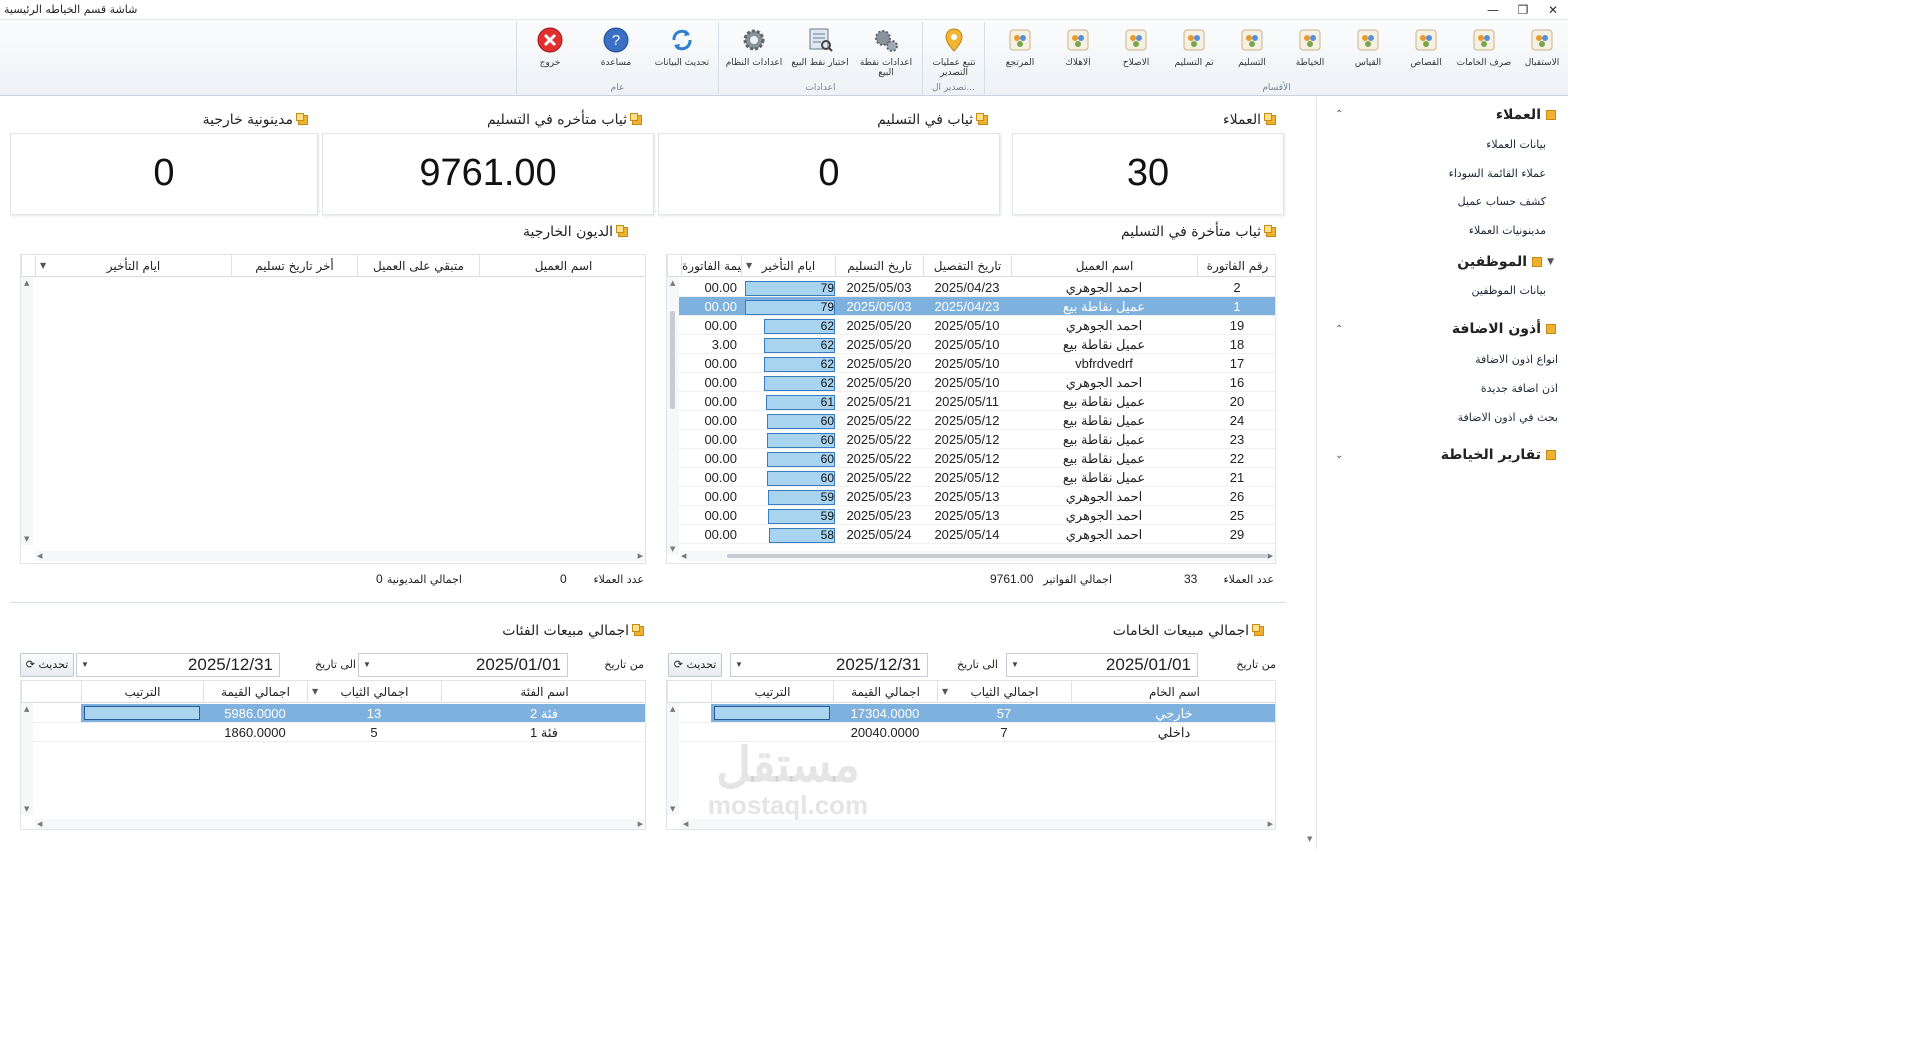  What do you see at coordinates (27, 411) in the screenshot?
I see `debt-grid-vscroll: ▲ ▼` at bounding box center [27, 411].